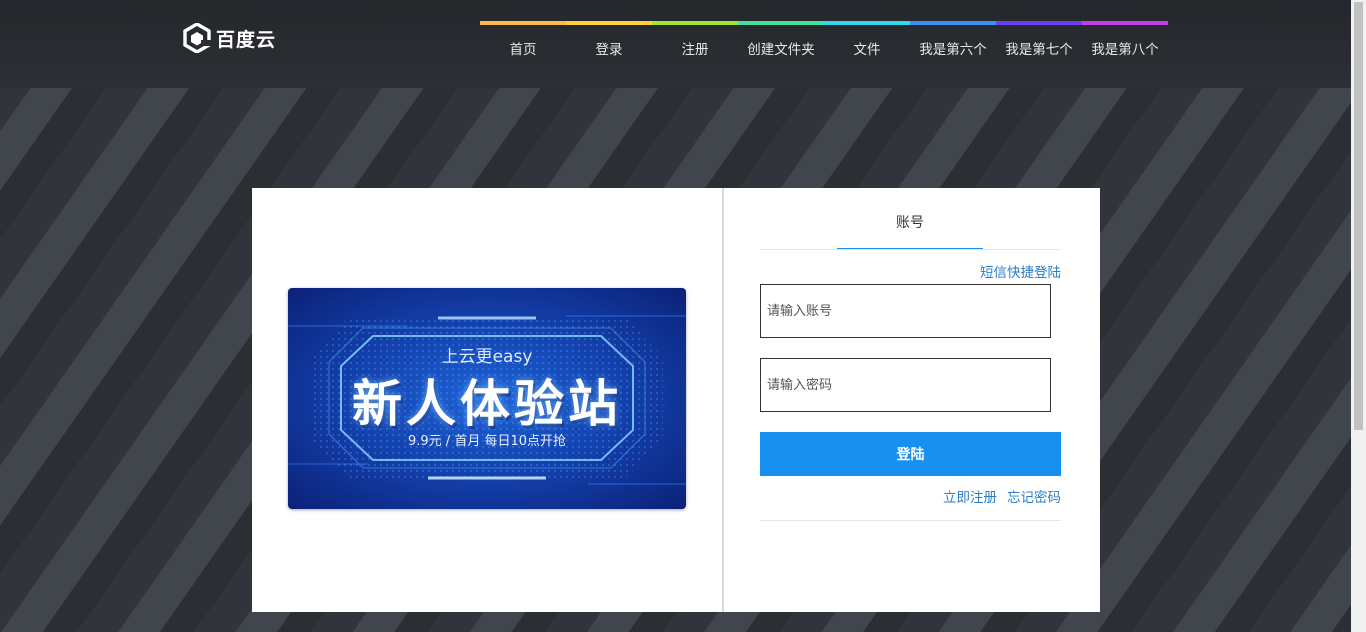 Image resolution: width=1366 pixels, height=632 pixels. What do you see at coordinates (910, 502) in the screenshot?
I see `login-bottom-links: 立即注册 忘记密码` at bounding box center [910, 502].